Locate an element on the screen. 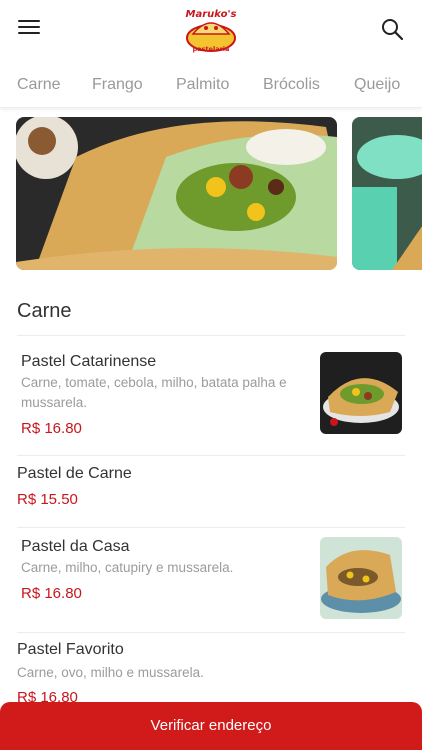 The image size is (422, 750). promo-banner-secondary is located at coordinates (387, 193).